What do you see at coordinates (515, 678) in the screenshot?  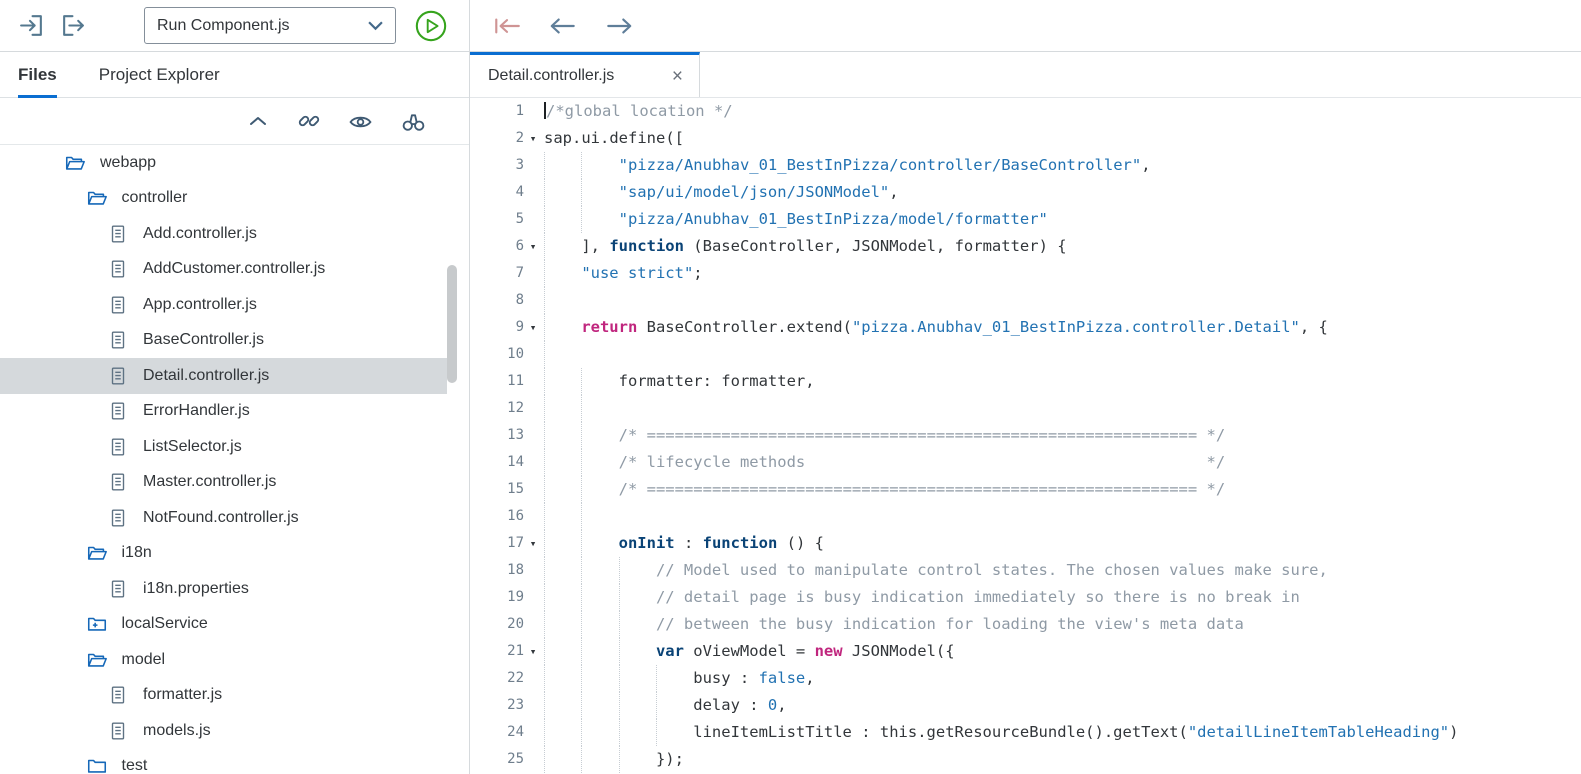 I see `line-number: 22` at bounding box center [515, 678].